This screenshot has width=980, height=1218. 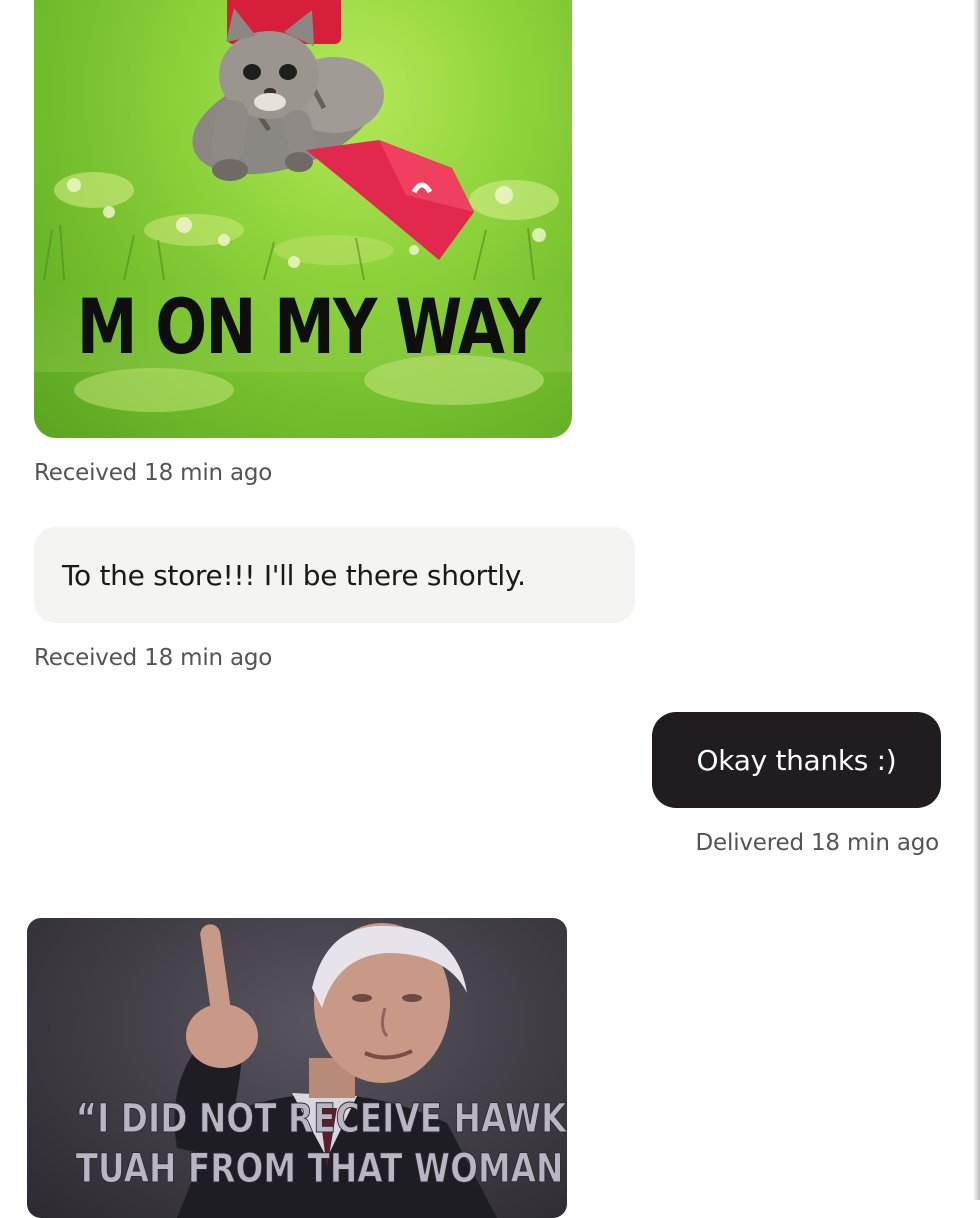 I want to click on message-text: Okay thanks :), so click(x=796, y=760).